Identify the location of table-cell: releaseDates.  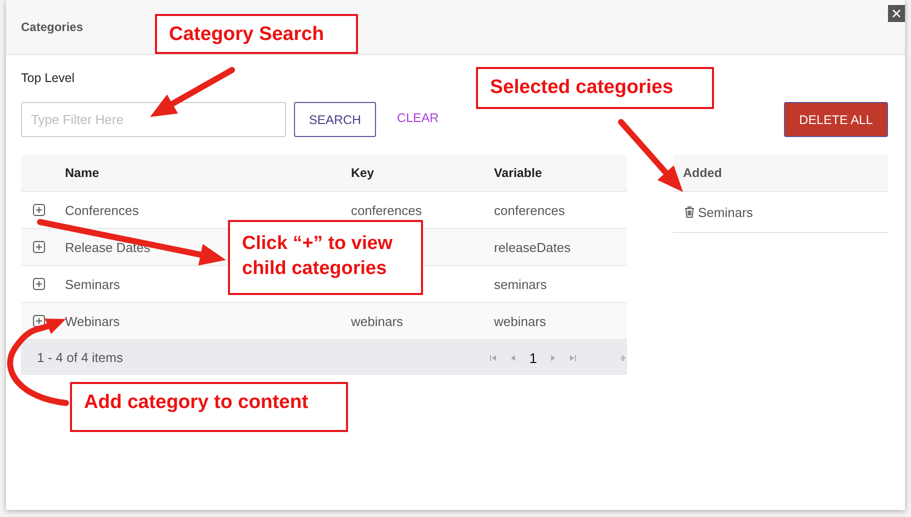
(532, 247).